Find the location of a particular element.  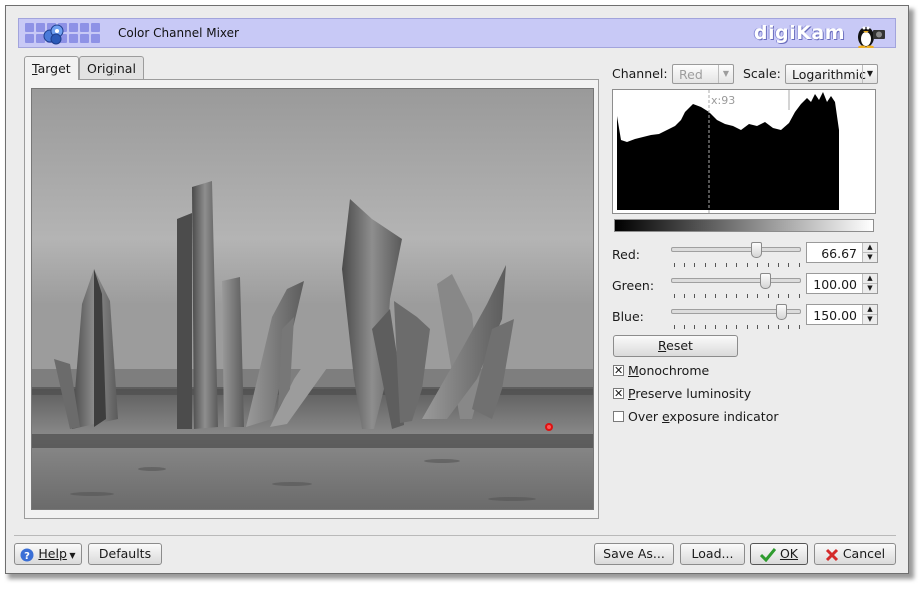

preserve-luminosity-label: Preserve luminosity is located at coordinates (690, 393).